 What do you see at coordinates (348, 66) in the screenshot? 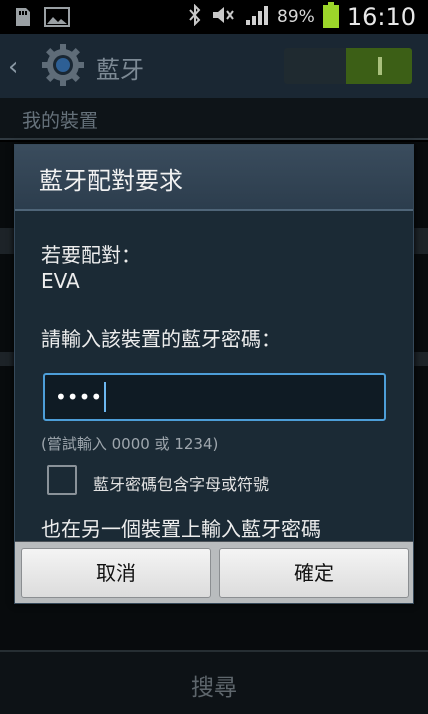
I see `bluetooth-toggle` at bounding box center [348, 66].